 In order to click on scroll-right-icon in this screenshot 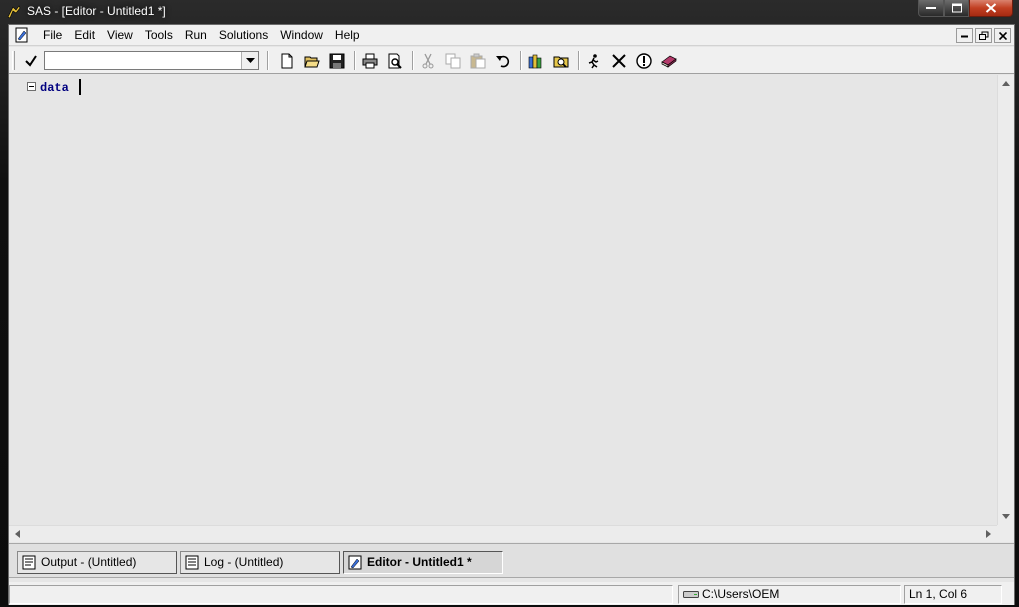, I will do `click(988, 534)`.